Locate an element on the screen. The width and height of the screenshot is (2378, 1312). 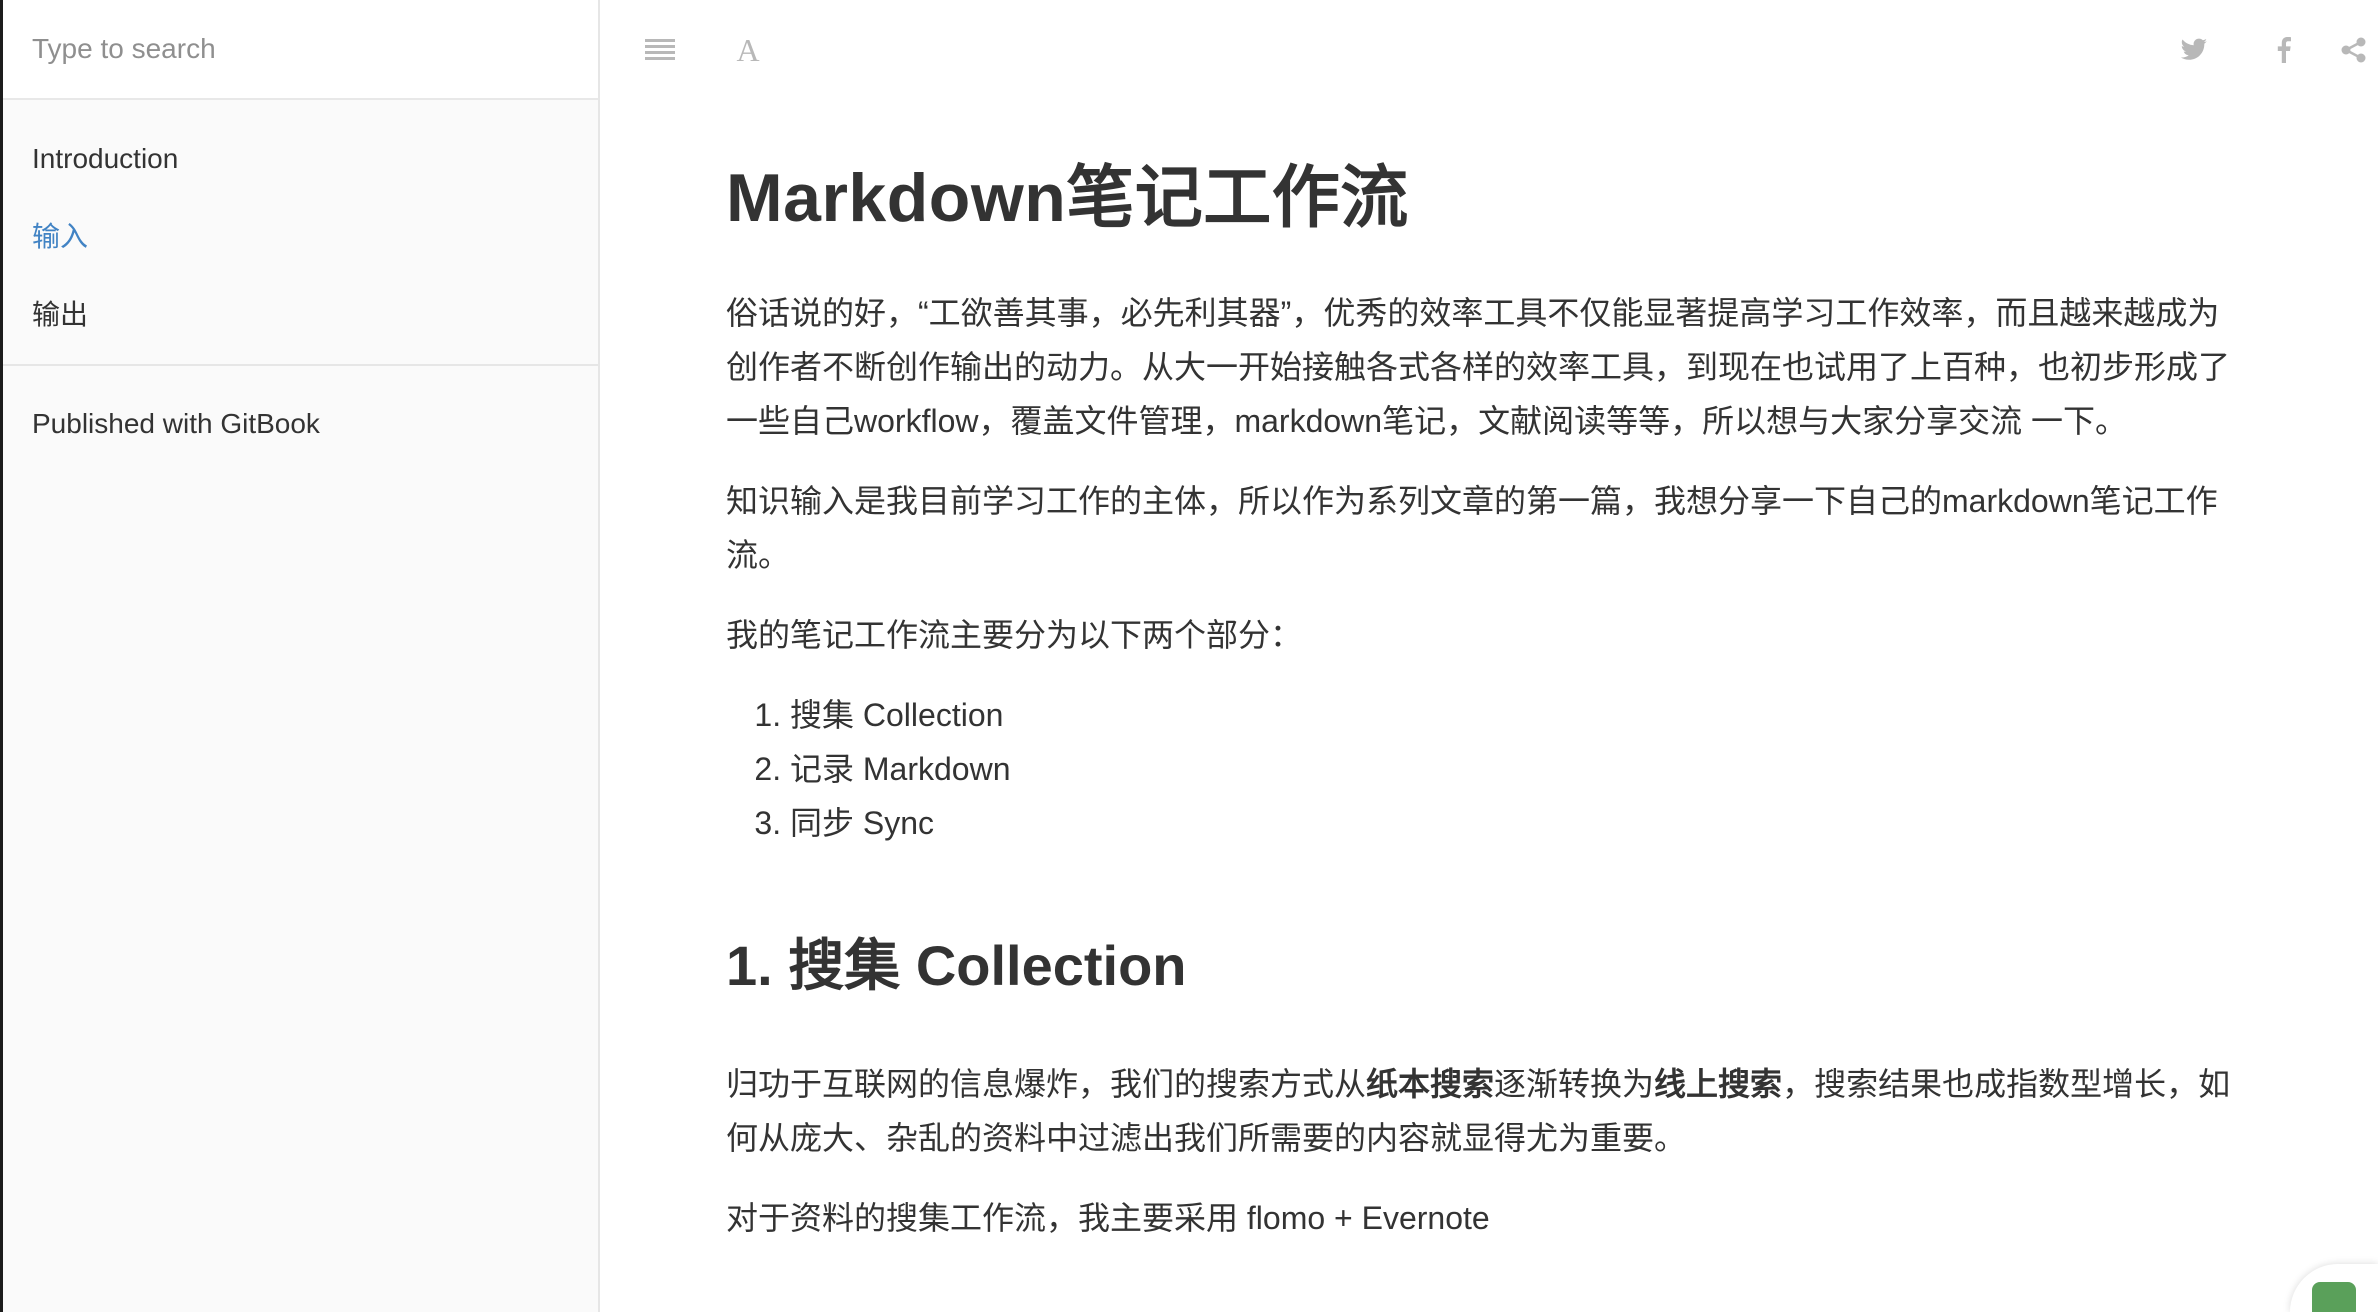
floating-widget-button is located at coordinates (2334, 1288).